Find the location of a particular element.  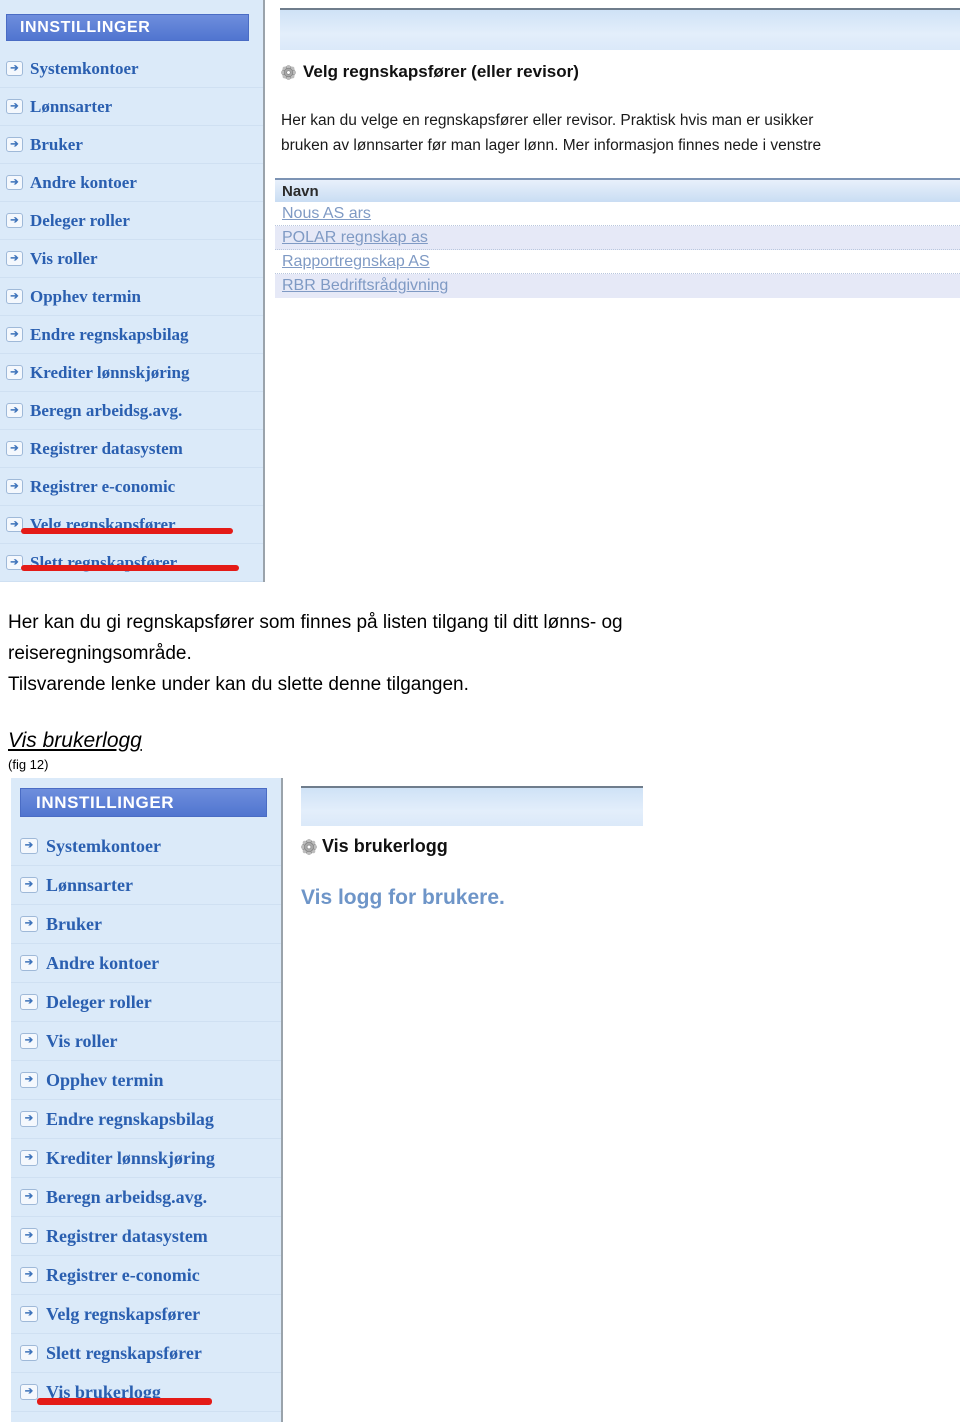

content-heading: Vis brukerlogg is located at coordinates (374, 846).